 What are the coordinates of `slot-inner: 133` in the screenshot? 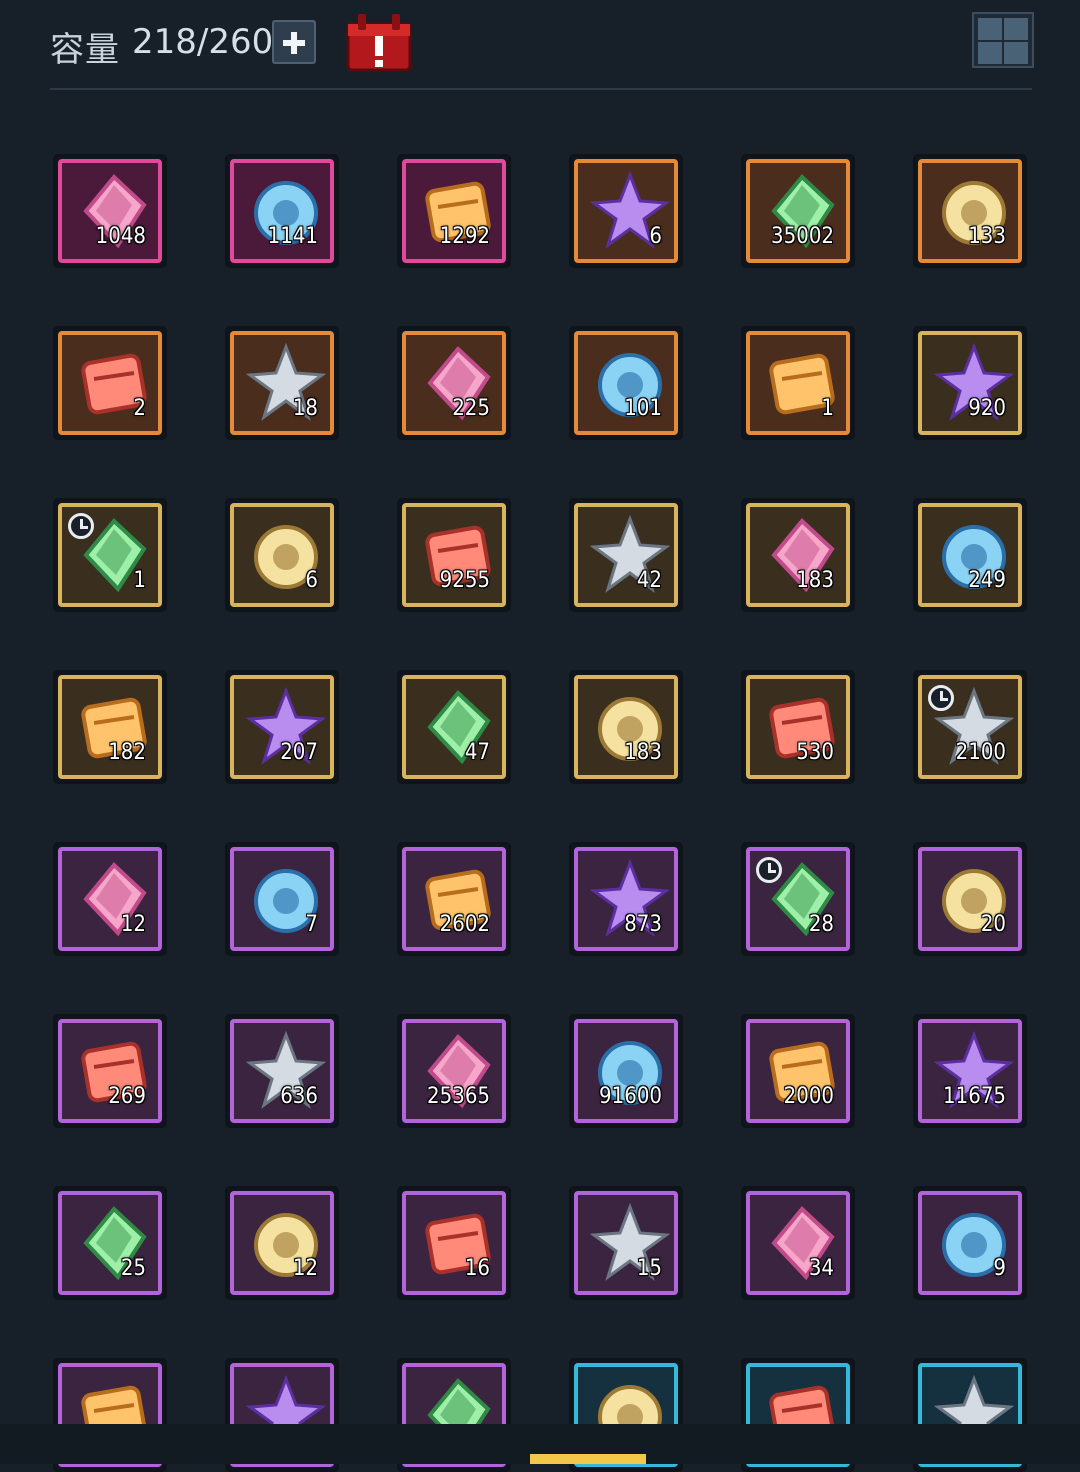 It's located at (970, 211).